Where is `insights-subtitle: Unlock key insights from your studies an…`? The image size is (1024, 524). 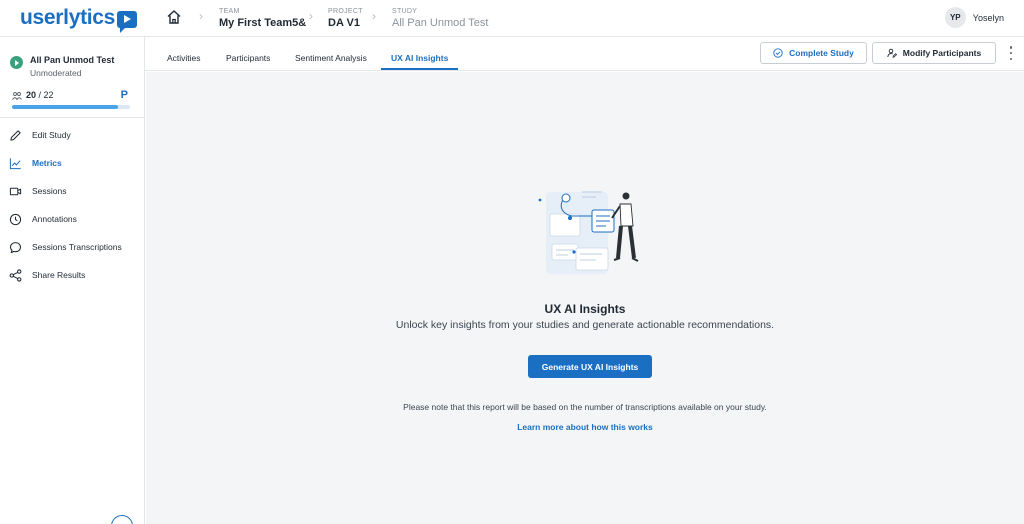
insights-subtitle: Unlock key insights from your studies an… is located at coordinates (585, 325).